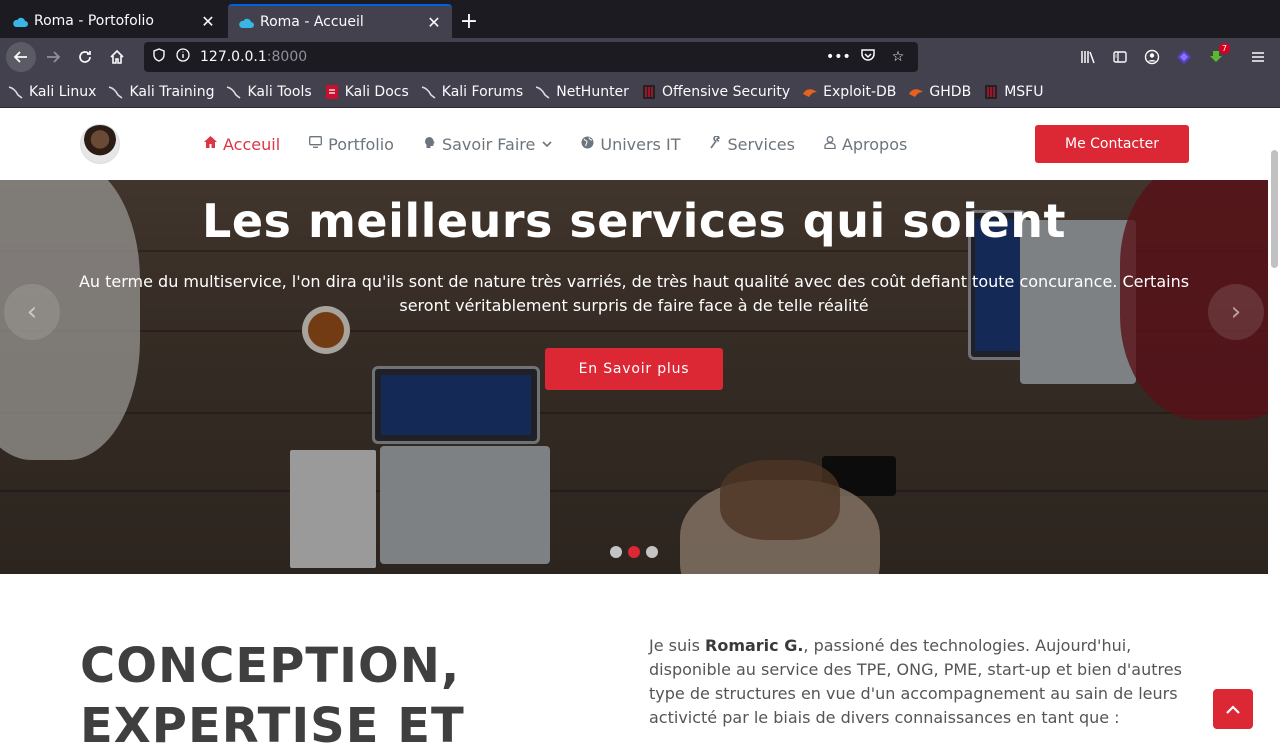 The image size is (1280, 745). What do you see at coordinates (272, 691) in the screenshot?
I see `about-heading: CONCEPTION, EXPERTISE ET` at bounding box center [272, 691].